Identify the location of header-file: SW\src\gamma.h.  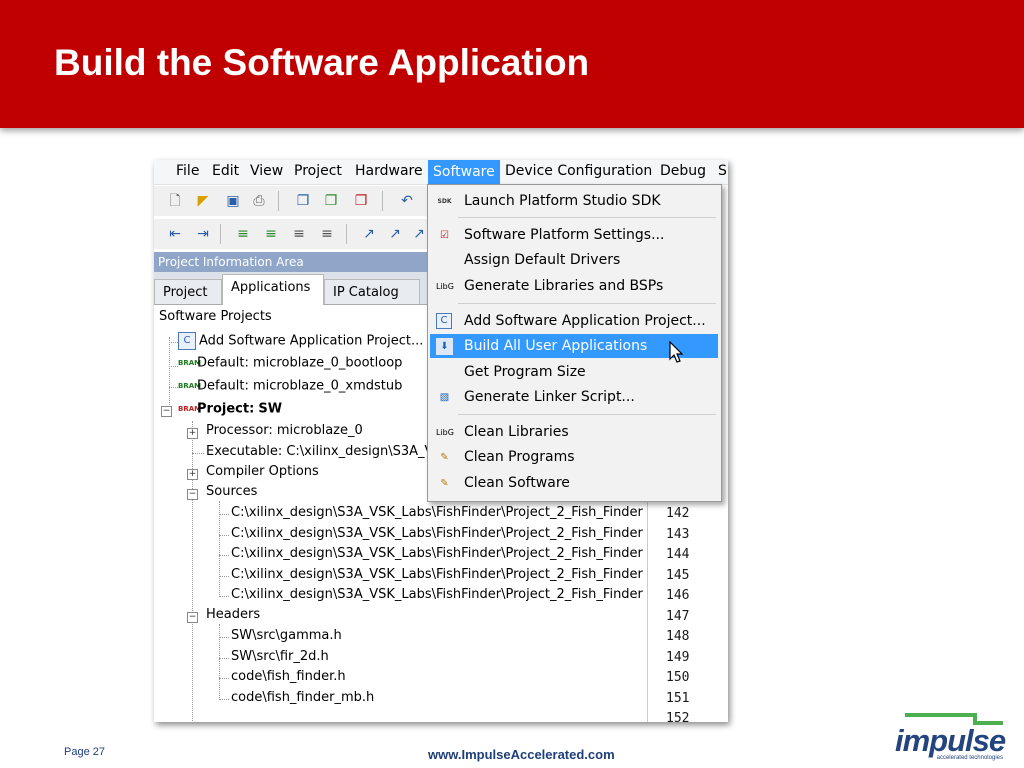
(286, 635).